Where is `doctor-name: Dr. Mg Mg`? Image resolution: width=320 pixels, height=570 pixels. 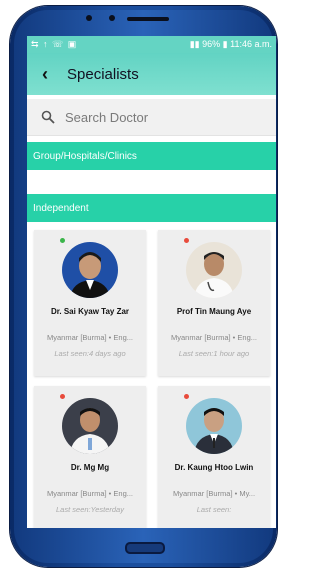 doctor-name: Dr. Mg Mg is located at coordinates (90, 467).